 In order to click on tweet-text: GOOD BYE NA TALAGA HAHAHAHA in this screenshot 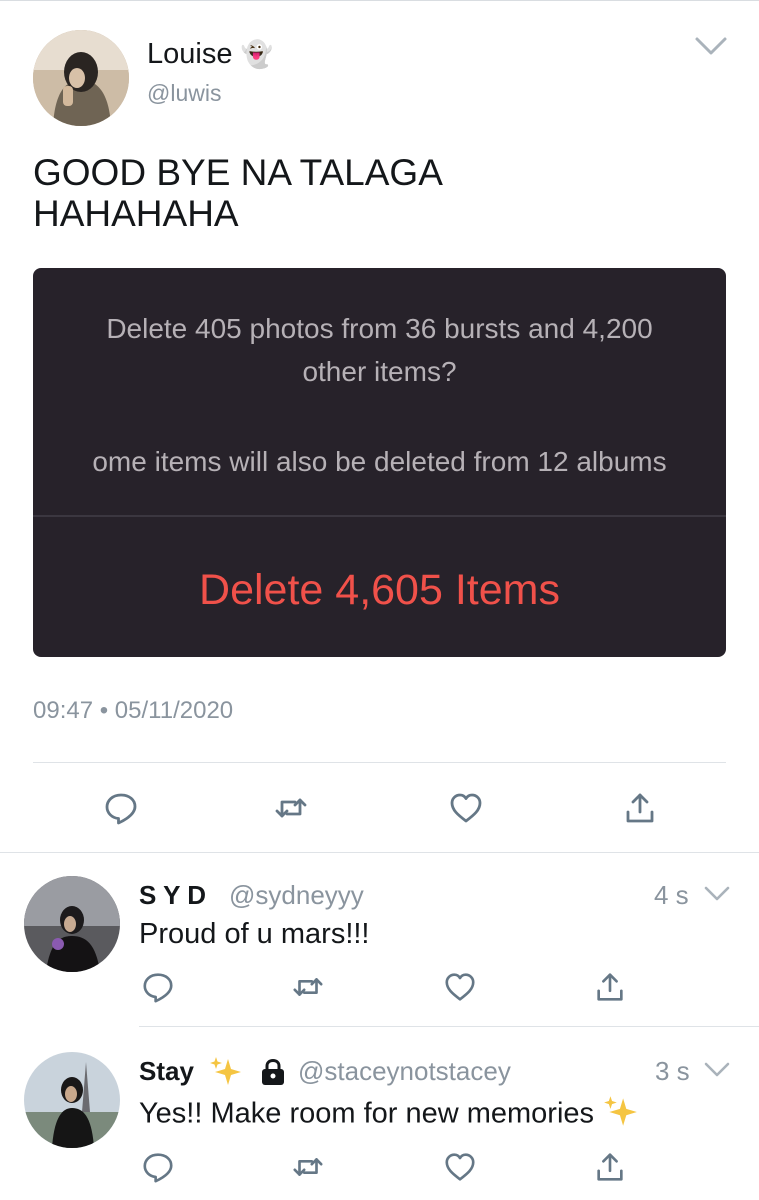, I will do `click(378, 193)`.